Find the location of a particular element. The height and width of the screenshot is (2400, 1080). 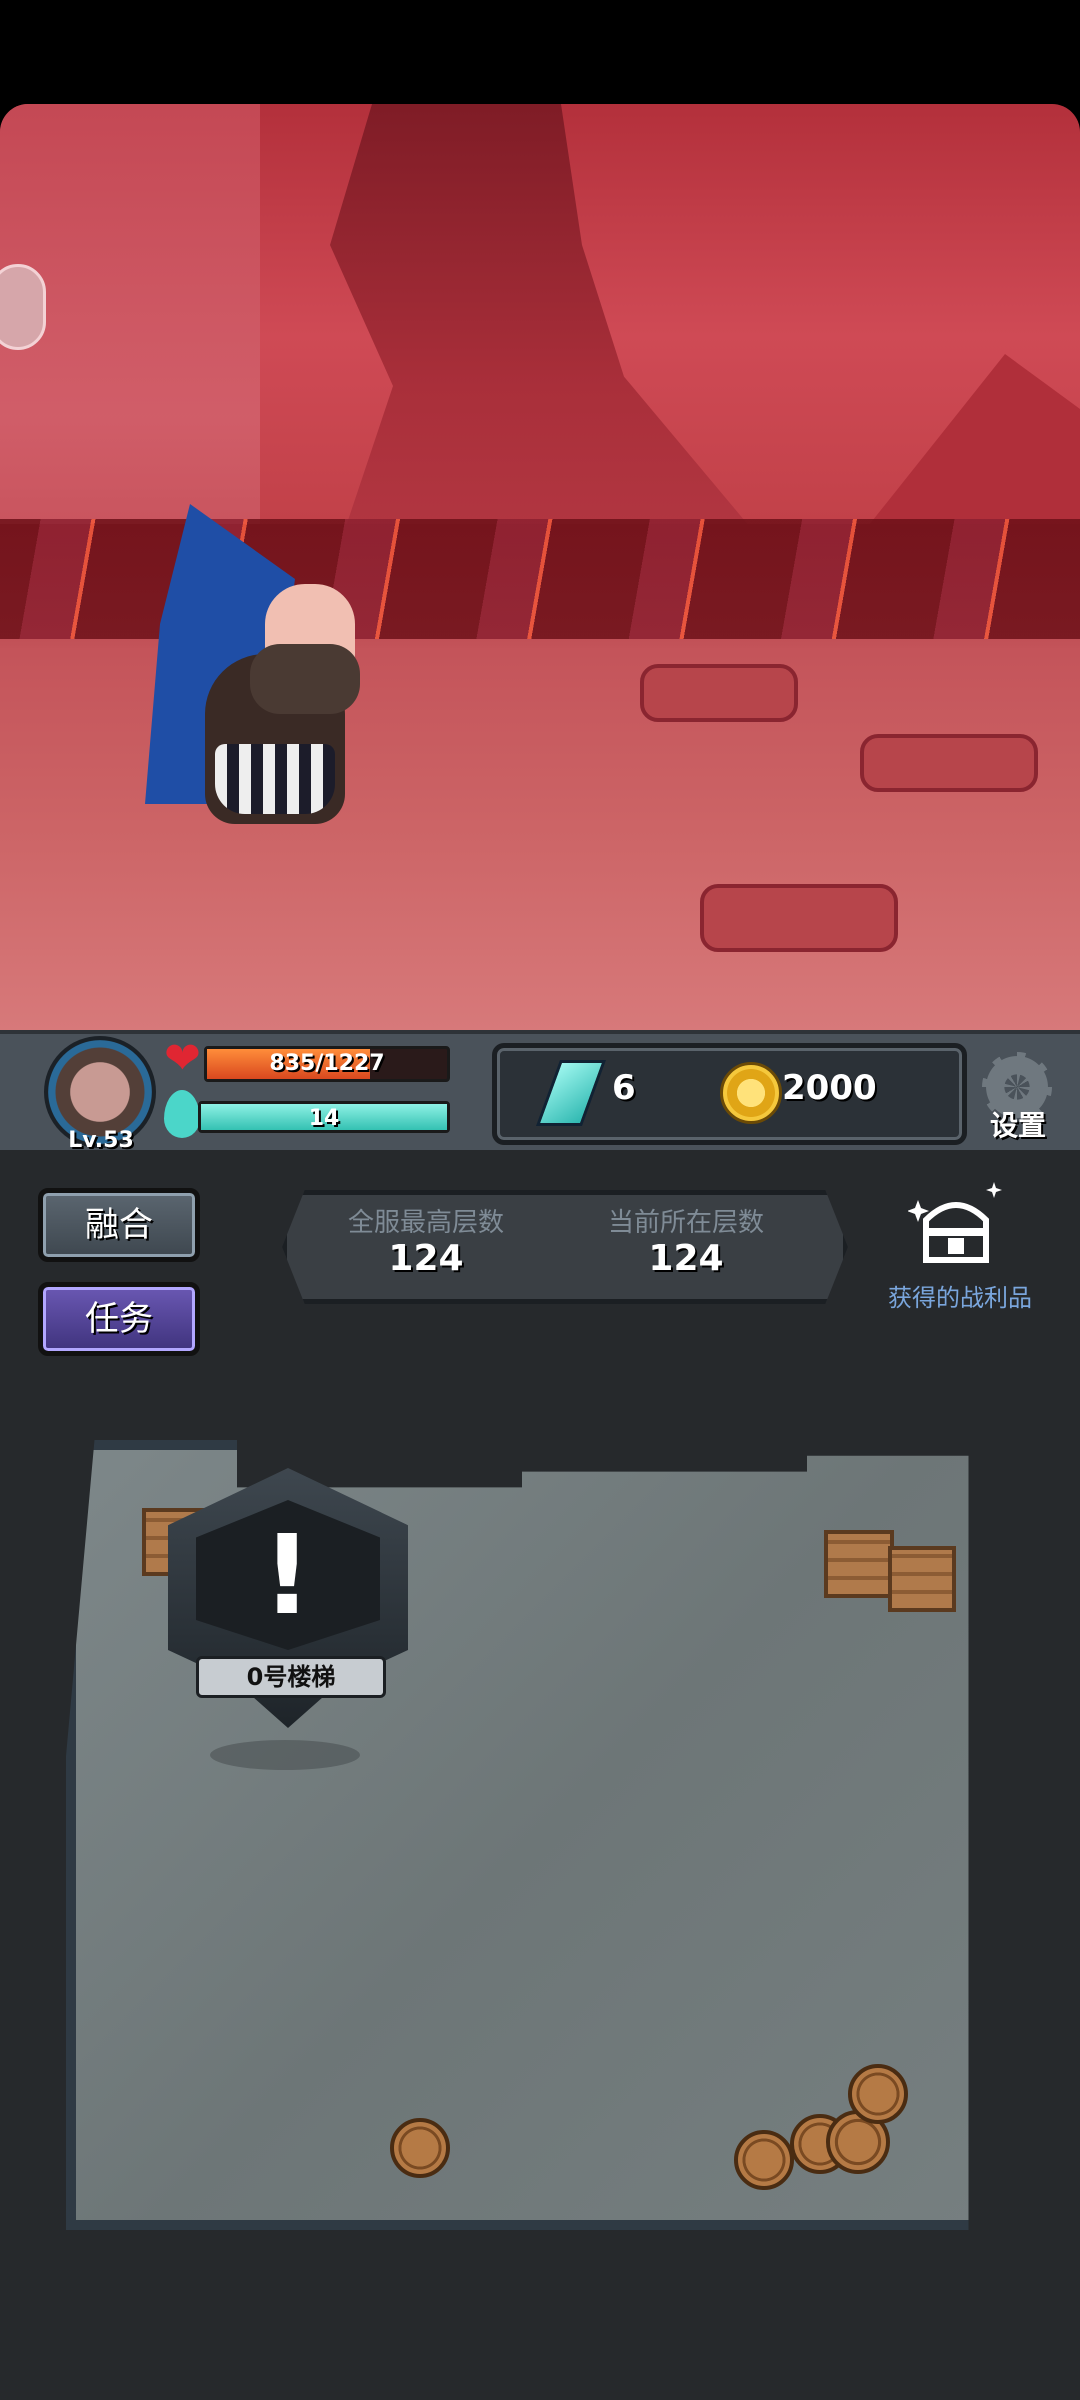

stairs-label: 0号楼梯 is located at coordinates (291, 1677).